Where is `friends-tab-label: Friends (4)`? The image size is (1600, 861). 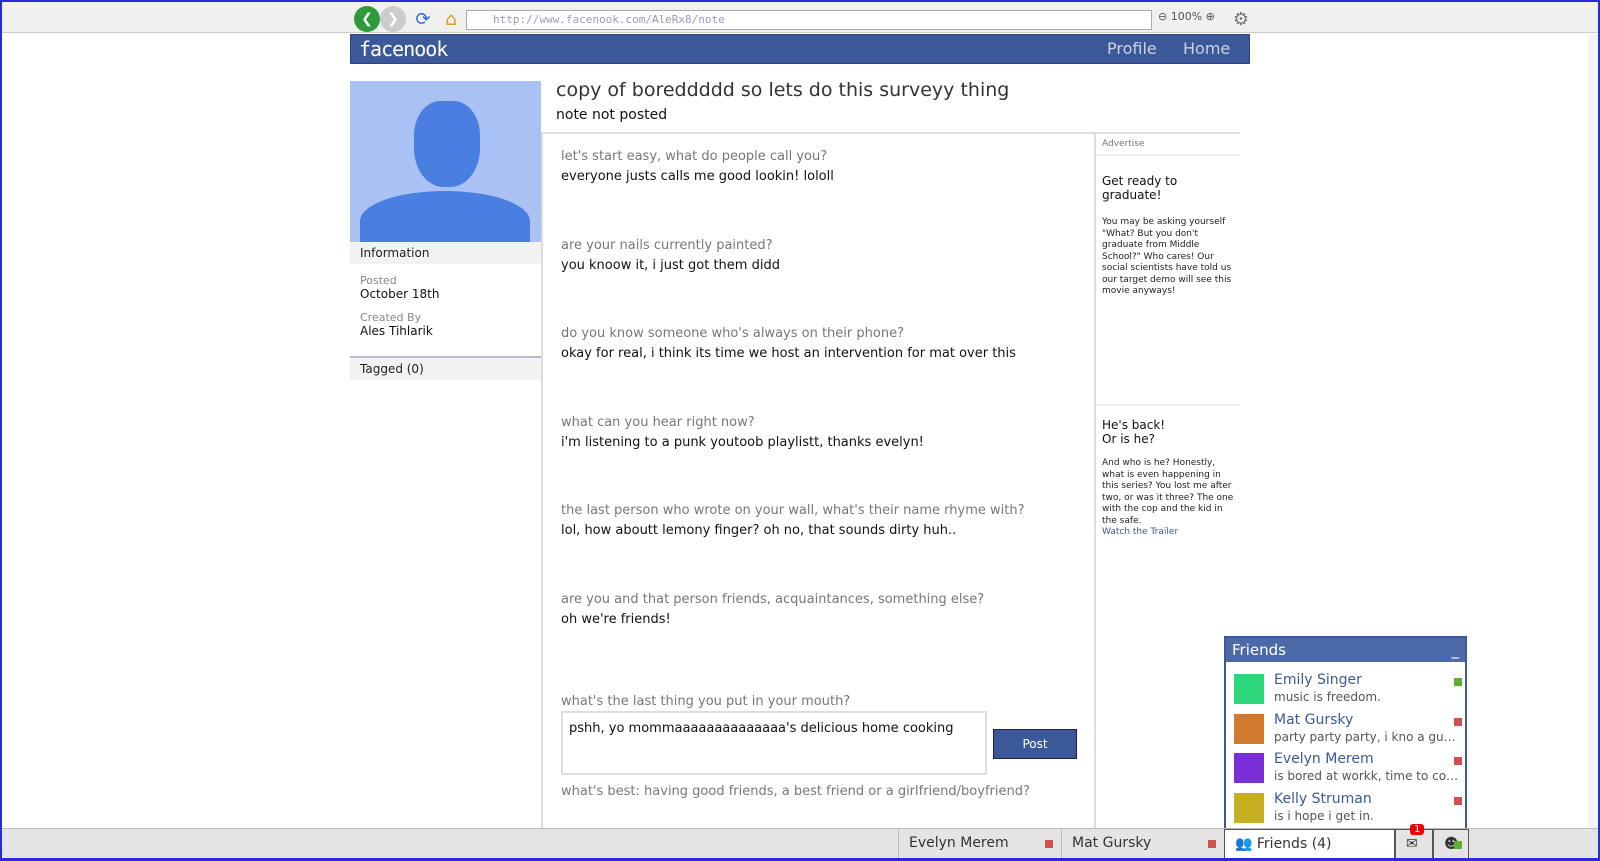 friends-tab-label: Friends (4) is located at coordinates (1294, 844).